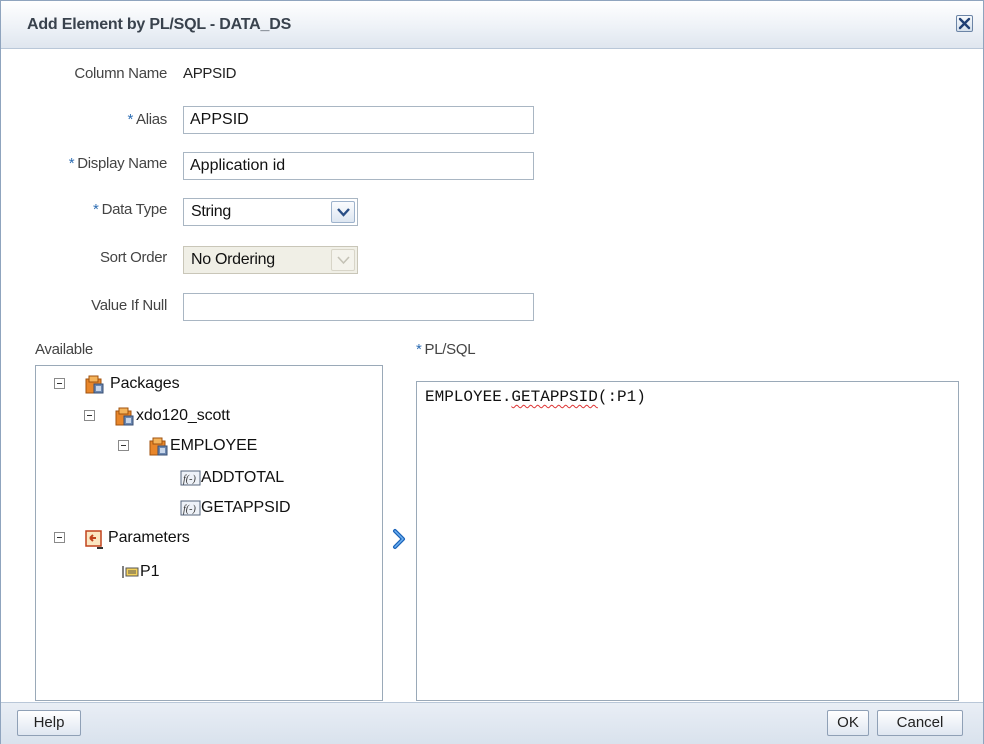  I want to click on alias-input, so click(358, 120).